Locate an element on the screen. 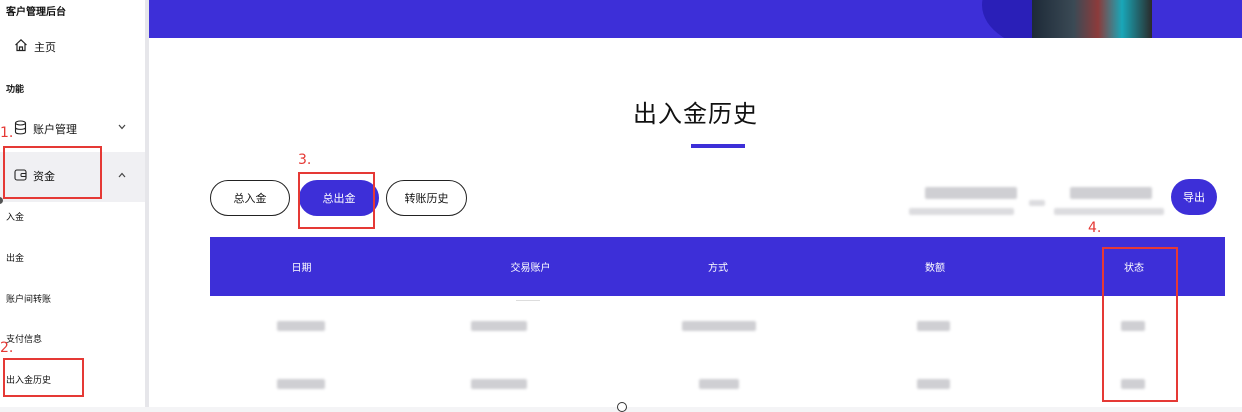  column-header-account: 交易账户 is located at coordinates (530, 268).